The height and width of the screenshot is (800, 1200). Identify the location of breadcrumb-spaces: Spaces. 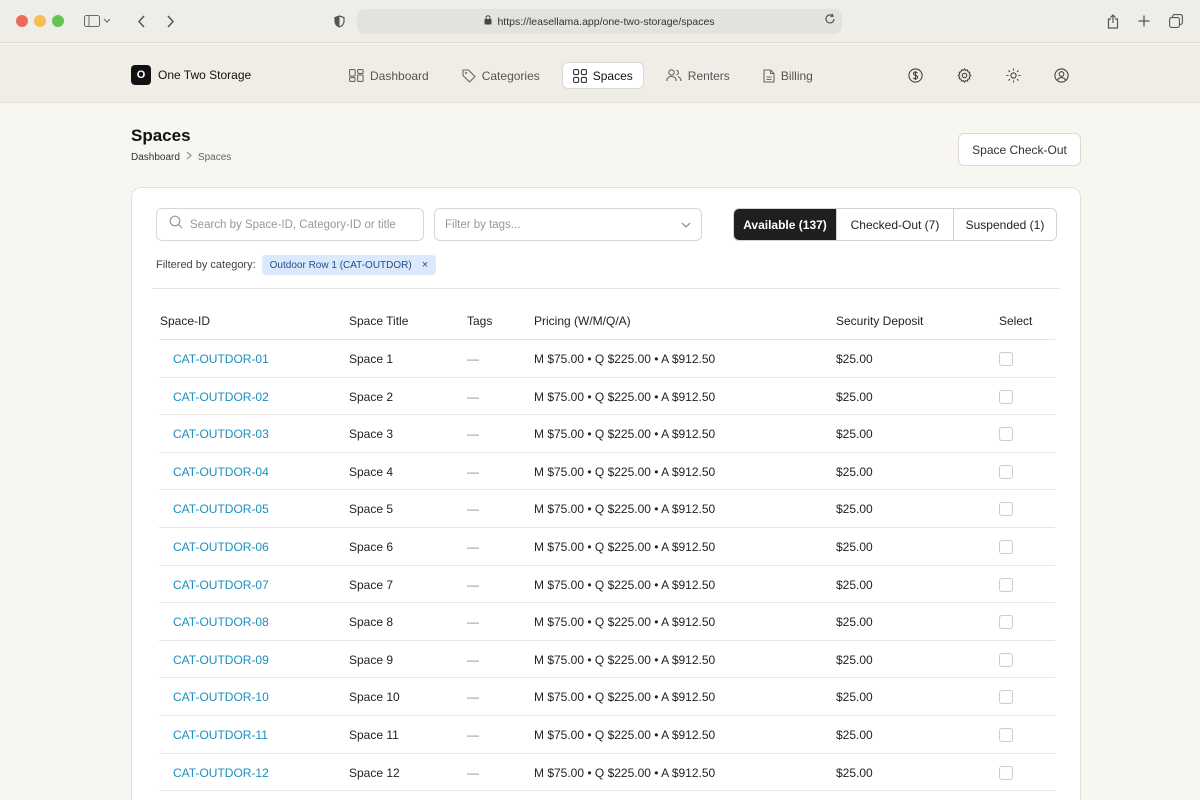
(214, 157).